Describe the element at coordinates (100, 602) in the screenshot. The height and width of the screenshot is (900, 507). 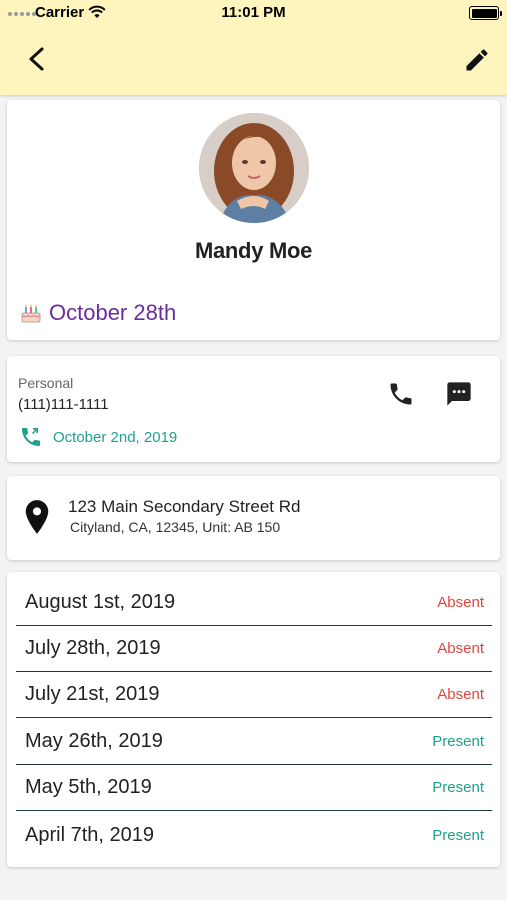
I see `attendance-date: August 1st, 2019` at that location.